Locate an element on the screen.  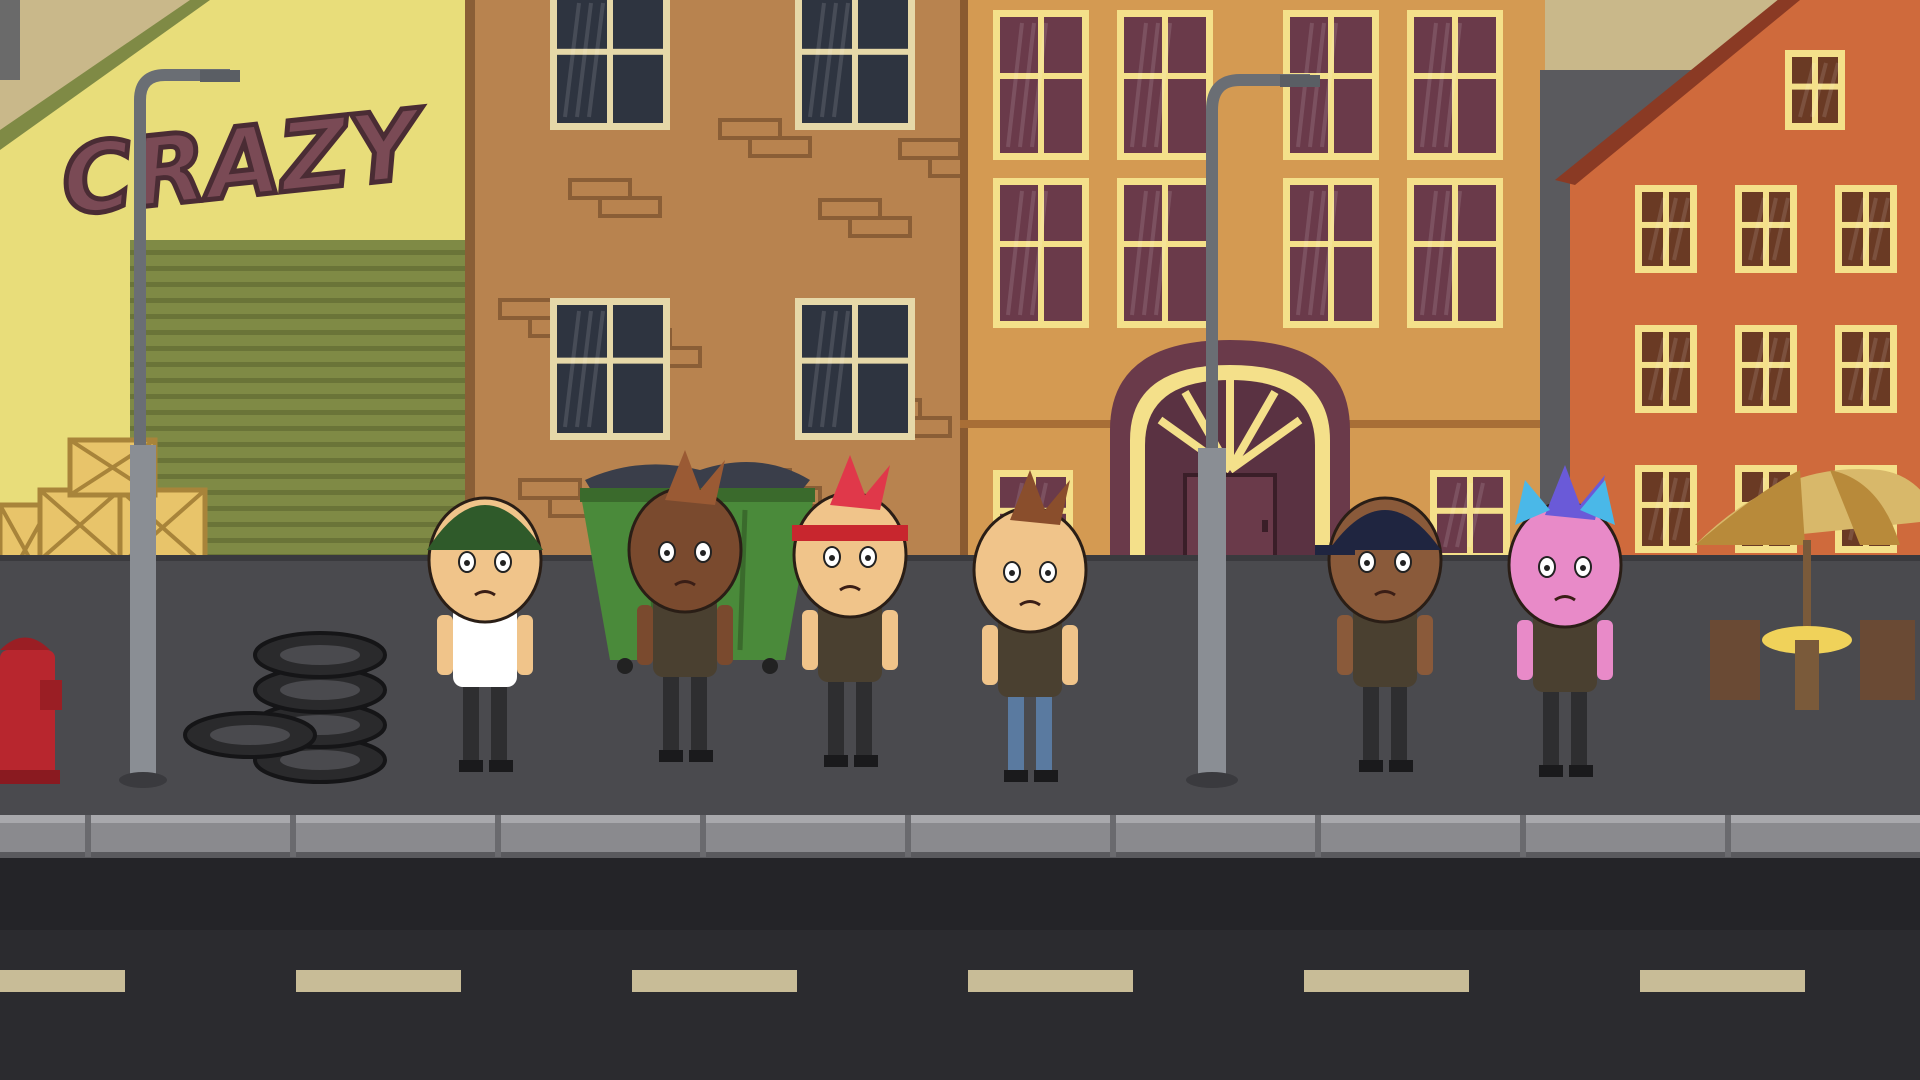
arched-doorway is located at coordinates (1230, 458).